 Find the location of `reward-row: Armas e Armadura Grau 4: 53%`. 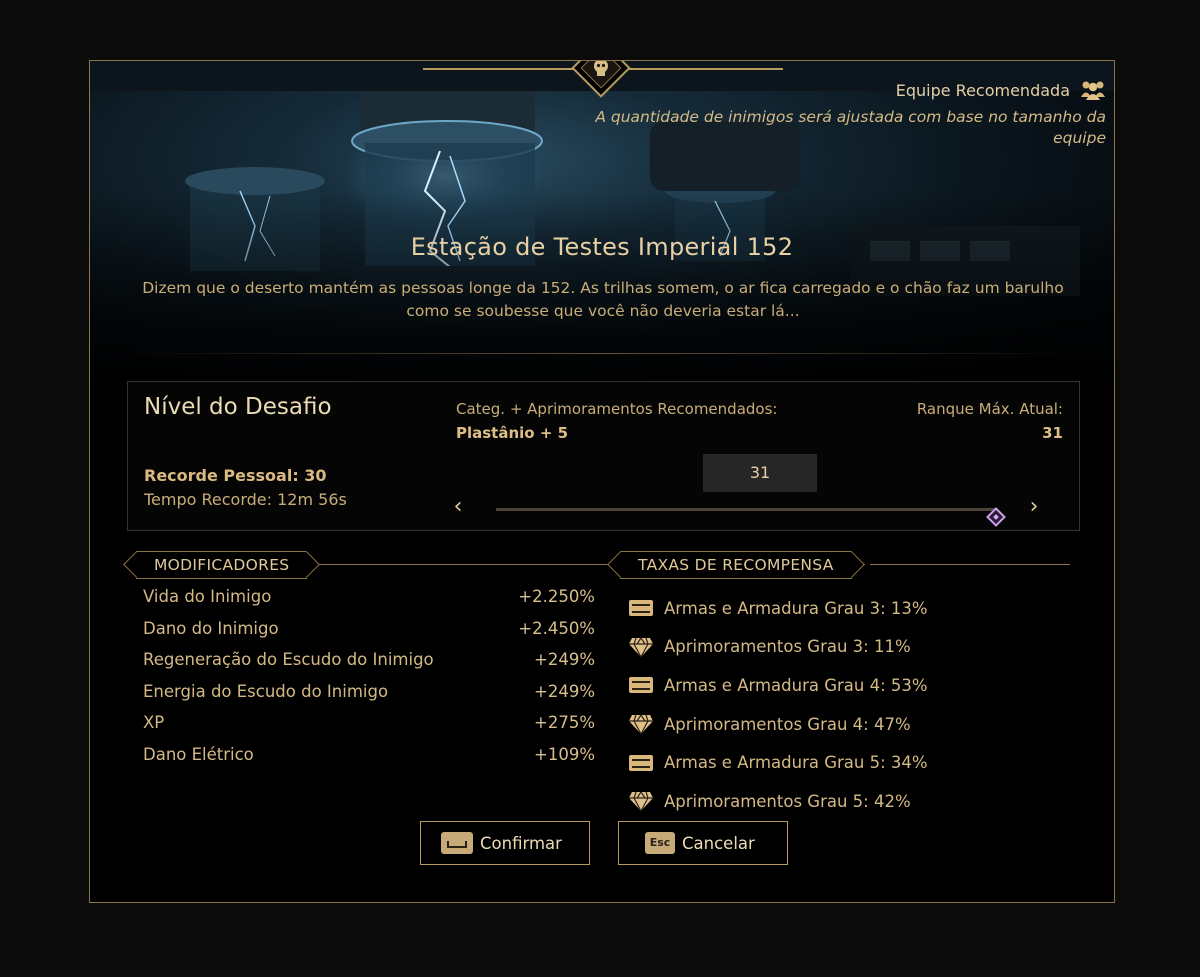

reward-row: Armas e Armadura Grau 4: 53% is located at coordinates (838, 685).